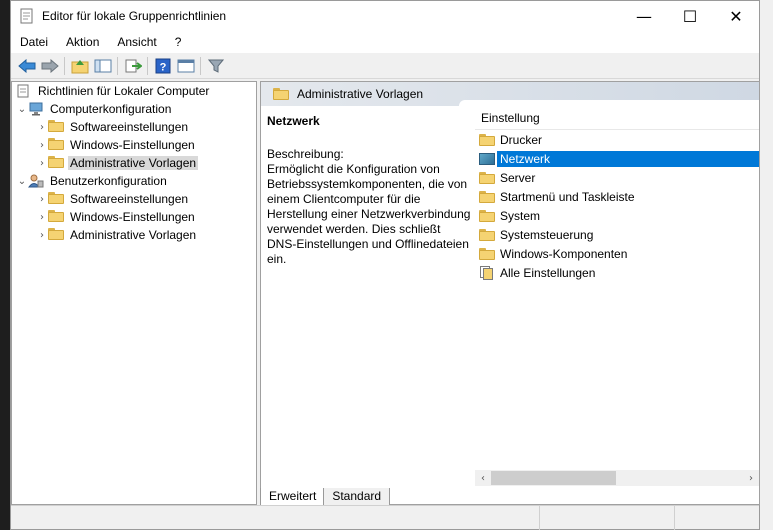  I want to click on console-tree-icon, so click(102, 65).